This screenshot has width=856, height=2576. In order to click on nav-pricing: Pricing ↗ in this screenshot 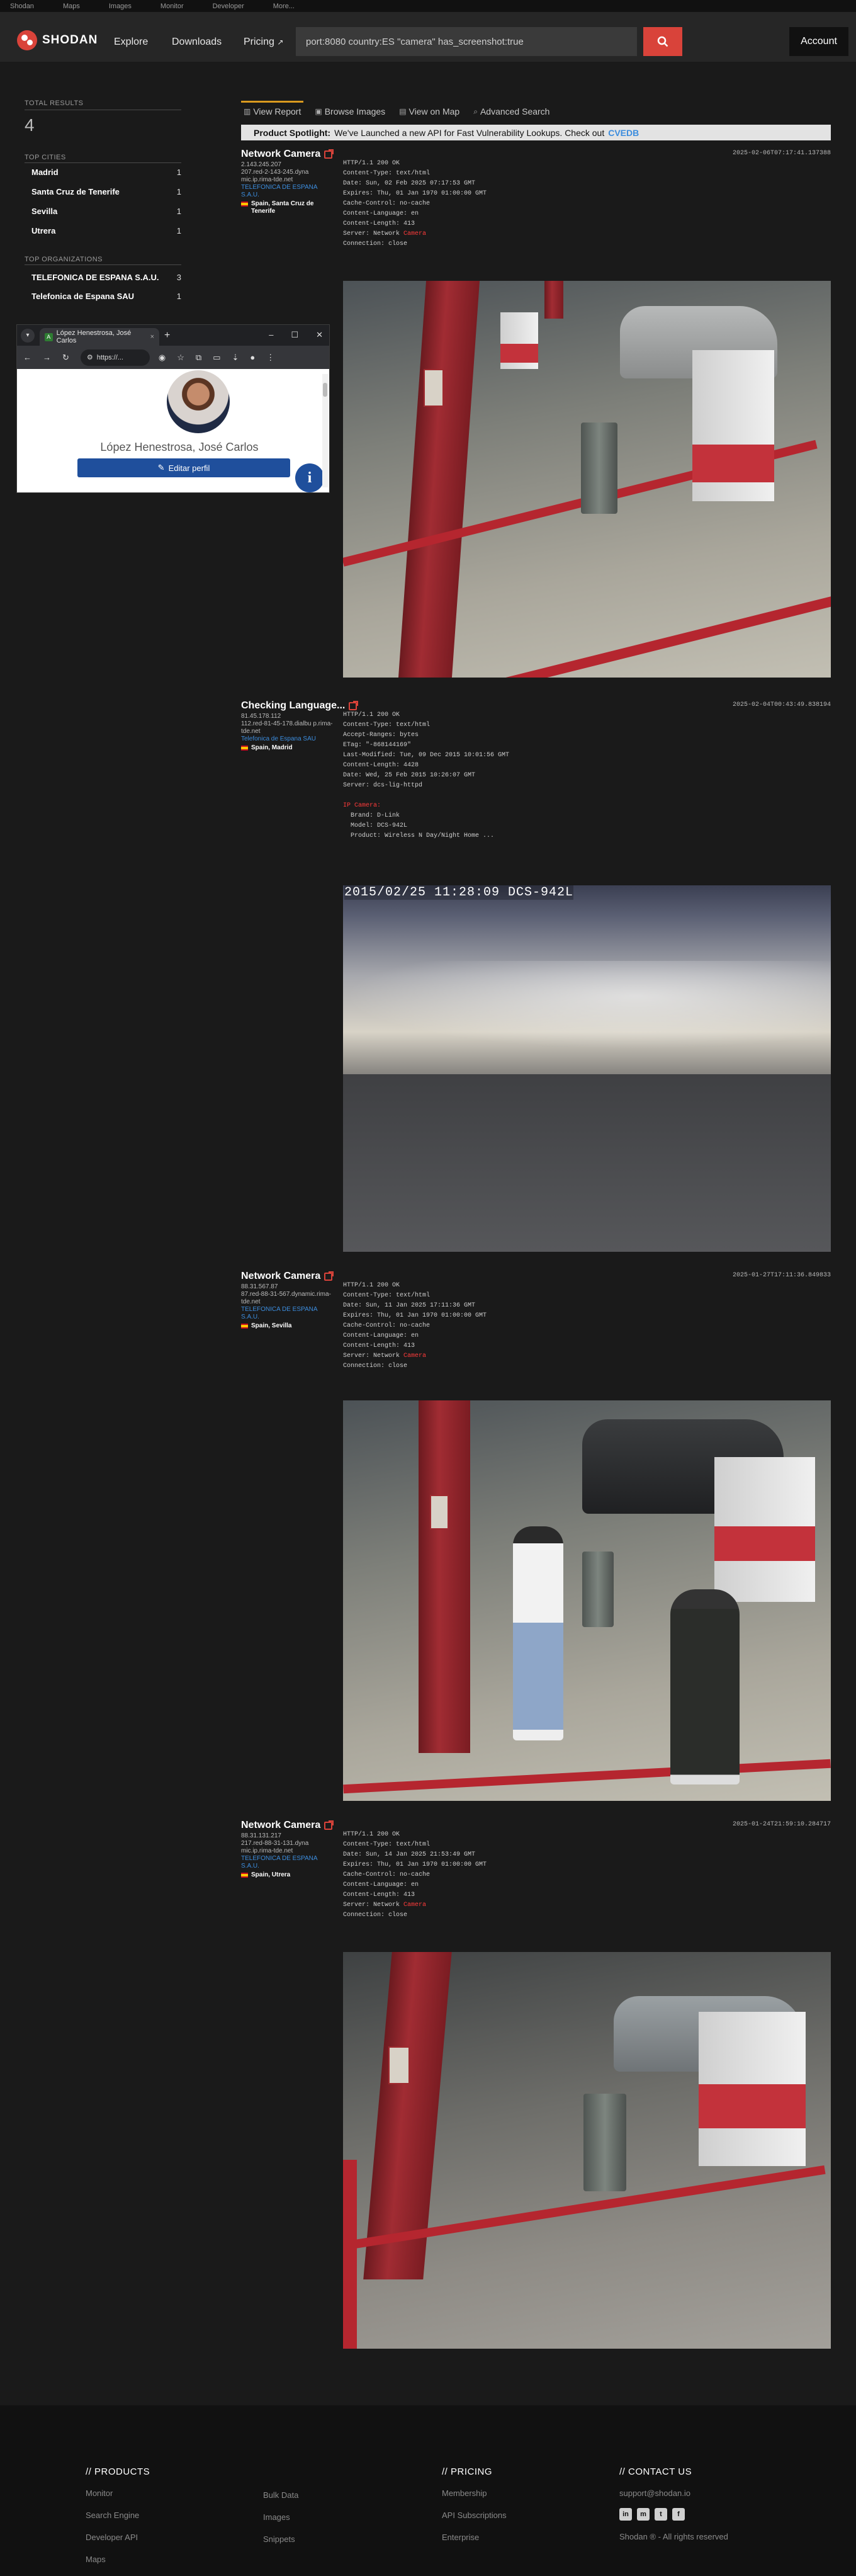, I will do `click(263, 42)`.